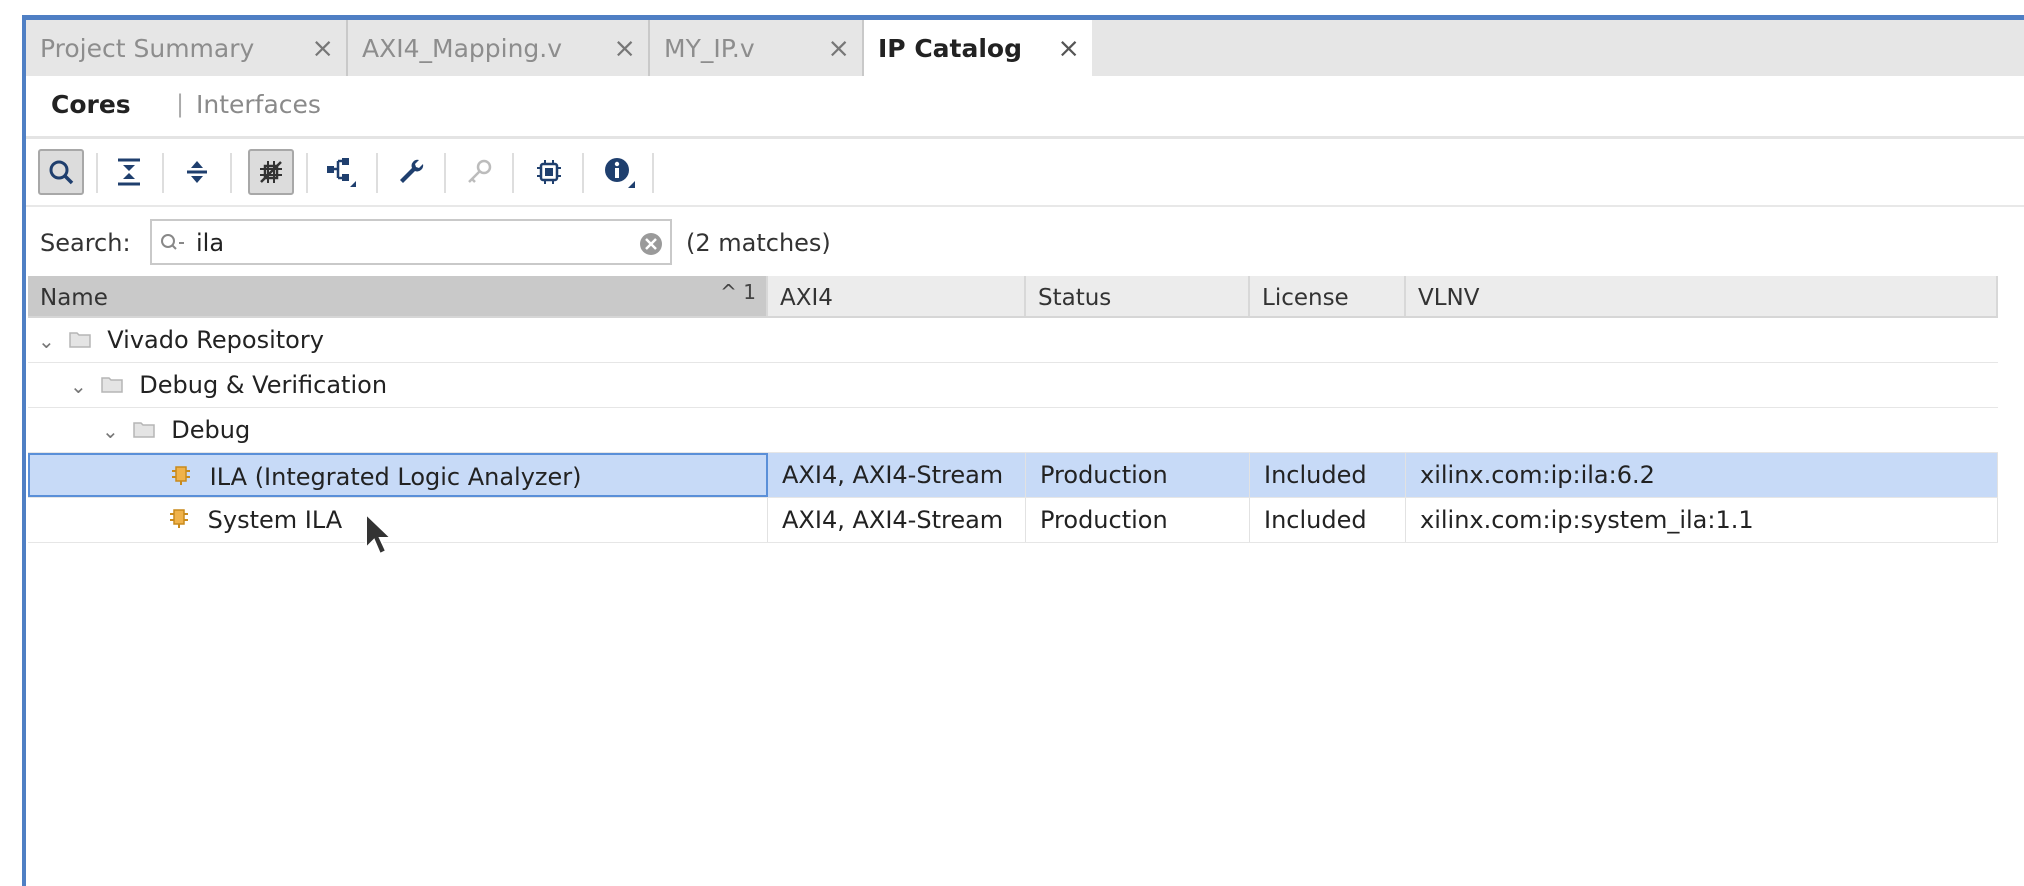 The height and width of the screenshot is (886, 2024). I want to click on tab-label: IP Catalog, so click(950, 48).